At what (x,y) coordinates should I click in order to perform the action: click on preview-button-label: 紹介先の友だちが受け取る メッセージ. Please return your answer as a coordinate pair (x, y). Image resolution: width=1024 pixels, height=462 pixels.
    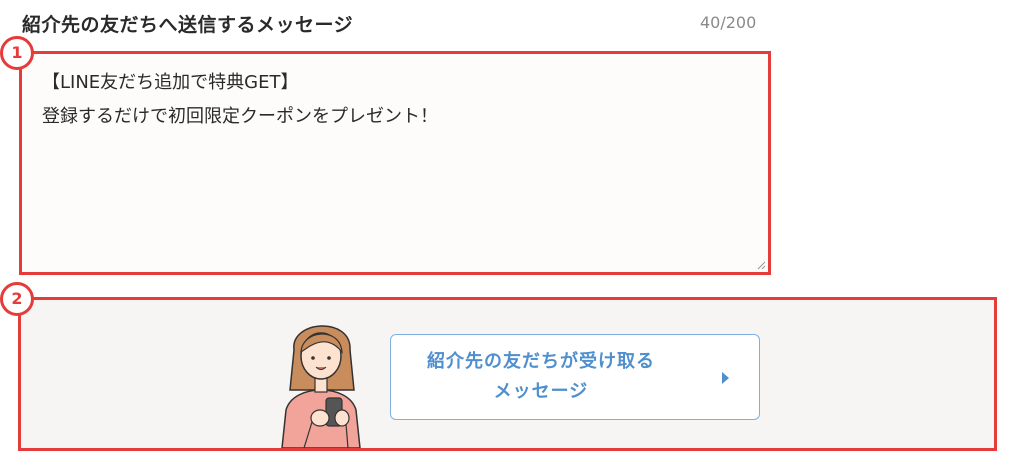
    Looking at the image, I should click on (541, 376).